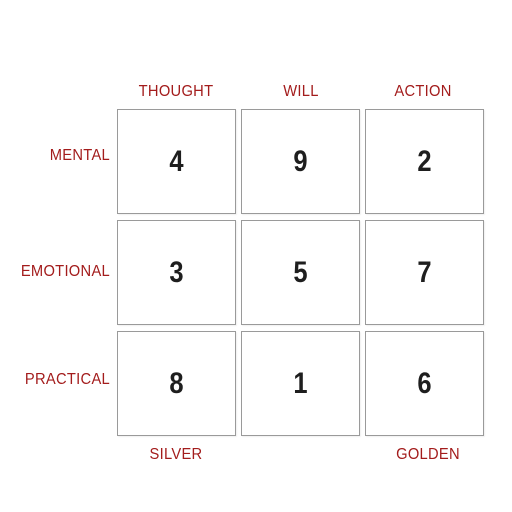 This screenshot has width=512, height=512. I want to click on cell-number: 6, so click(424, 383).